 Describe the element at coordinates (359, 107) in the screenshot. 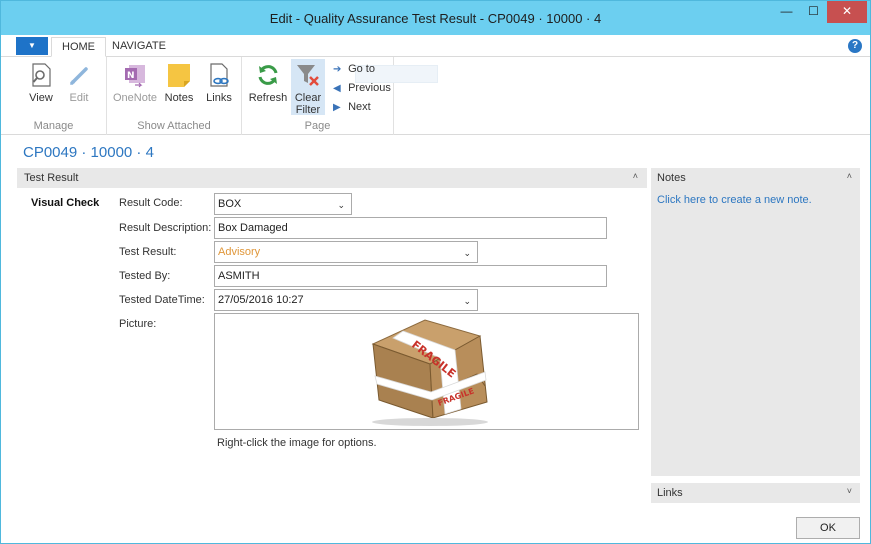

I see `next-label: Next` at that location.